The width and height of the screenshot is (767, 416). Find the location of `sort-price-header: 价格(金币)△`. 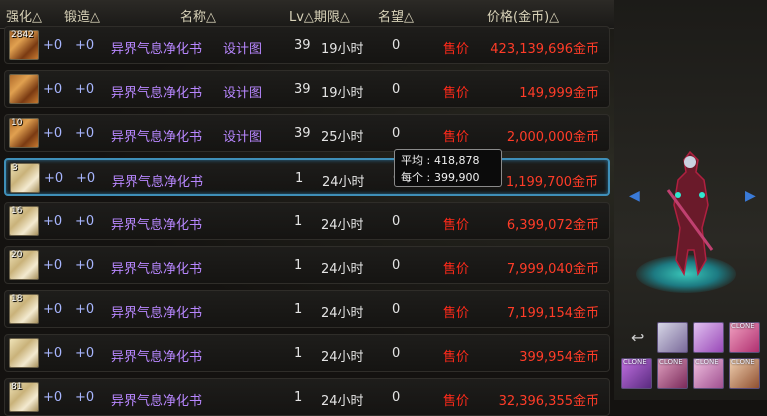

sort-price-header: 价格(金币)△ is located at coordinates (523, 15).